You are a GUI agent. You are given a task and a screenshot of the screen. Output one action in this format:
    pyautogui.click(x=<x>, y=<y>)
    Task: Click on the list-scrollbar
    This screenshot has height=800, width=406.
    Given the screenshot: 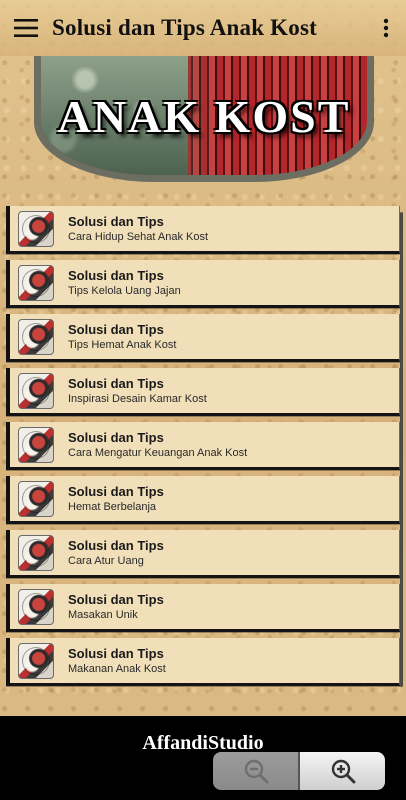 What is the action you would take?
    pyautogui.click(x=401, y=449)
    